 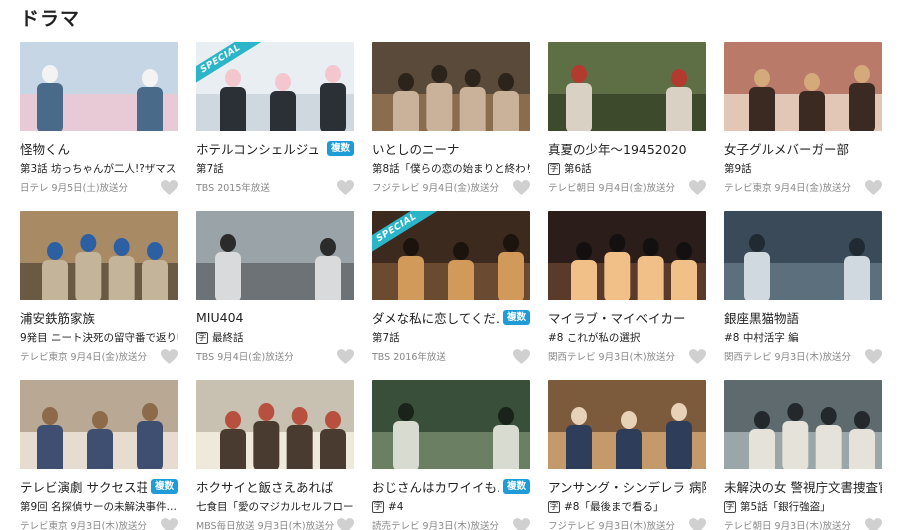 I want to click on drama-card: 真夏の少年〜19452020 字第6話テレビ朝日 9月4日(金)放送分, so click(x=627, y=126).